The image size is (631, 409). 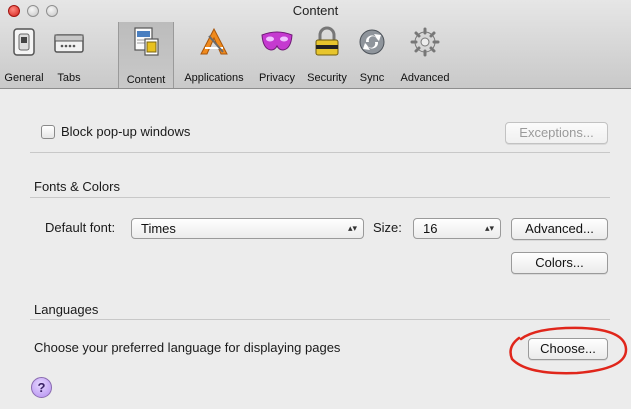 What do you see at coordinates (214, 78) in the screenshot?
I see `toolbar-applications-label: Applications` at bounding box center [214, 78].